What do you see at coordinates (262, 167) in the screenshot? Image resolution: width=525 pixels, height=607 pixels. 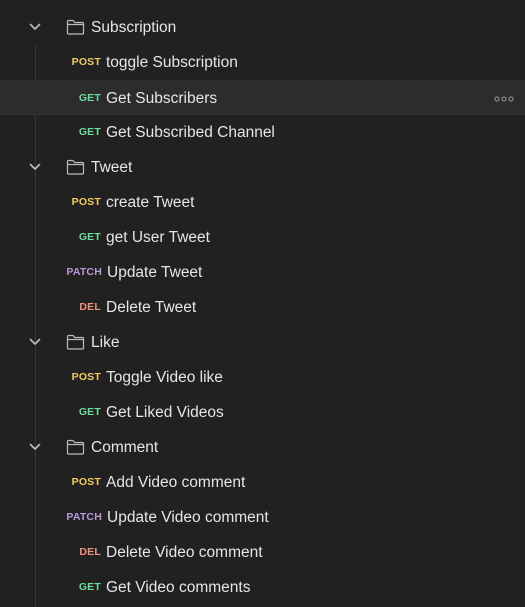 I see `folder-row-tweet: Tweet` at bounding box center [262, 167].